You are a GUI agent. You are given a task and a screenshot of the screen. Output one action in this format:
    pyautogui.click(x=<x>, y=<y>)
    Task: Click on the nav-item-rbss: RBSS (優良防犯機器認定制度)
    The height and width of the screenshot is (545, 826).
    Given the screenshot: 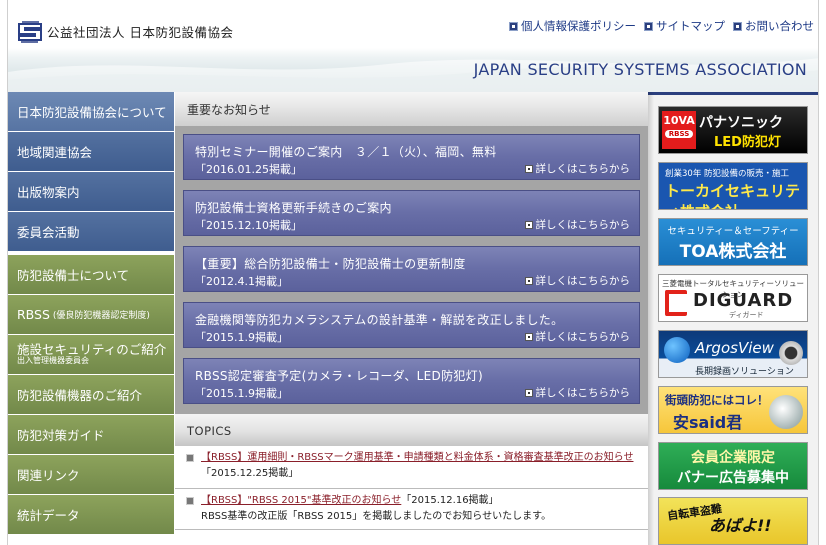 What is the action you would take?
    pyautogui.click(x=91, y=315)
    